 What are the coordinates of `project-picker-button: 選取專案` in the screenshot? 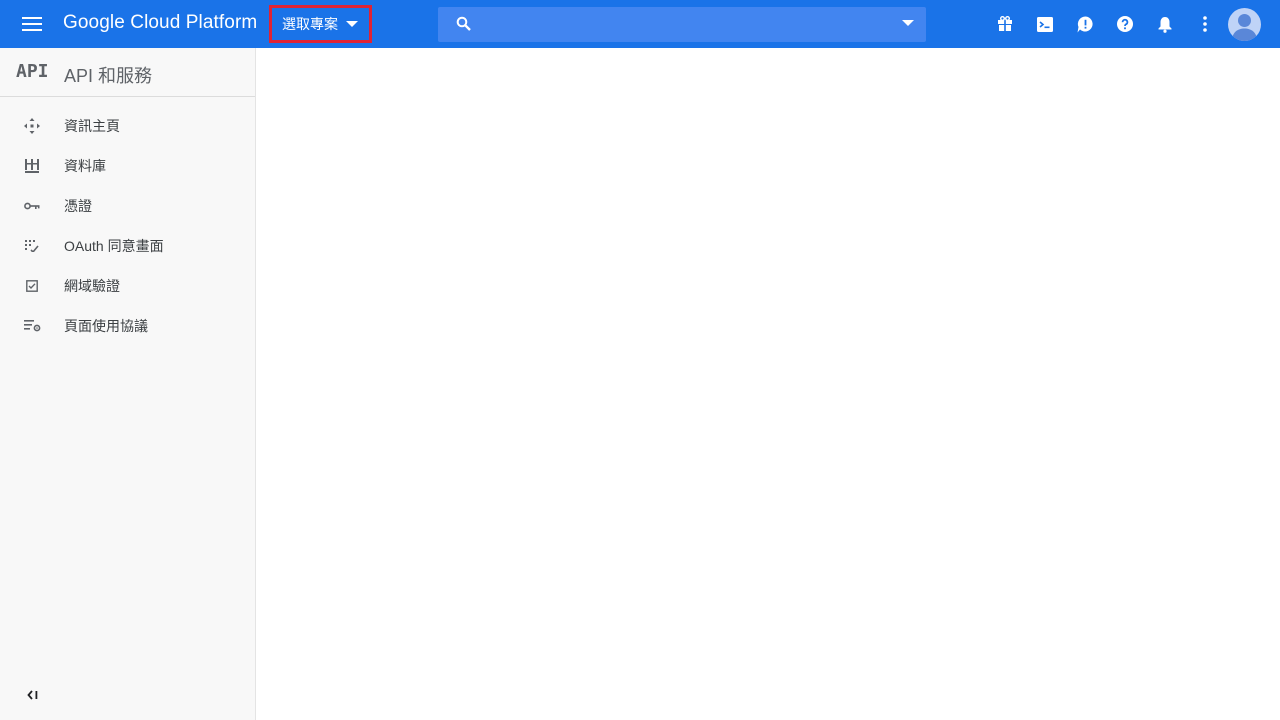 It's located at (320, 24).